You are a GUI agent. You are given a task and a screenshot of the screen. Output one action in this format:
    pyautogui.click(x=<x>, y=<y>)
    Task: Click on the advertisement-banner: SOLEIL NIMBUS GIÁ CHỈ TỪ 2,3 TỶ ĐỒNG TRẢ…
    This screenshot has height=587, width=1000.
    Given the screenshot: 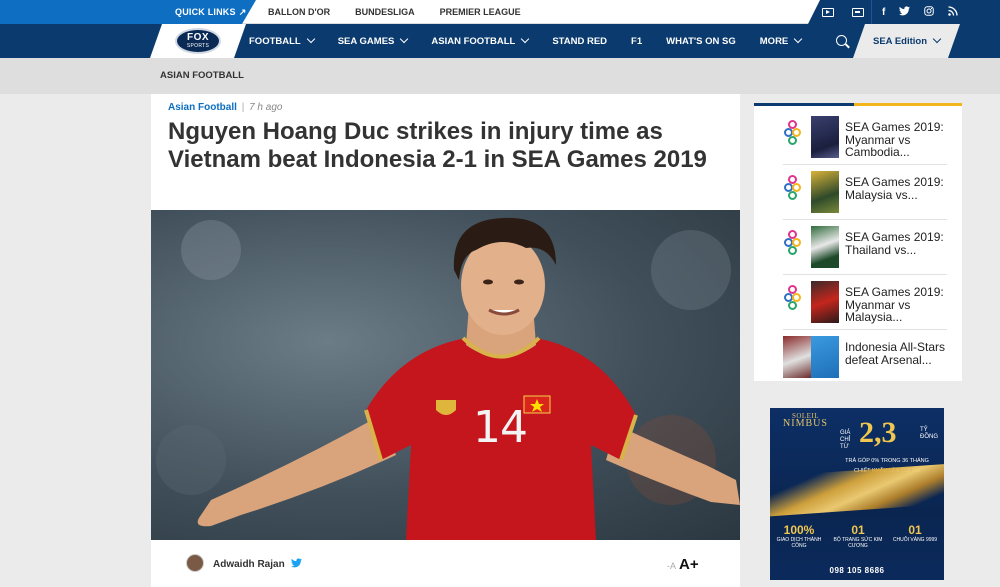 What is the action you would take?
    pyautogui.click(x=857, y=494)
    